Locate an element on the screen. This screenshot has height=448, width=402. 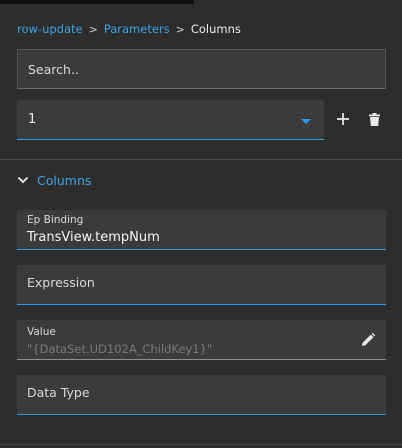
pencil-icon is located at coordinates (368, 340).